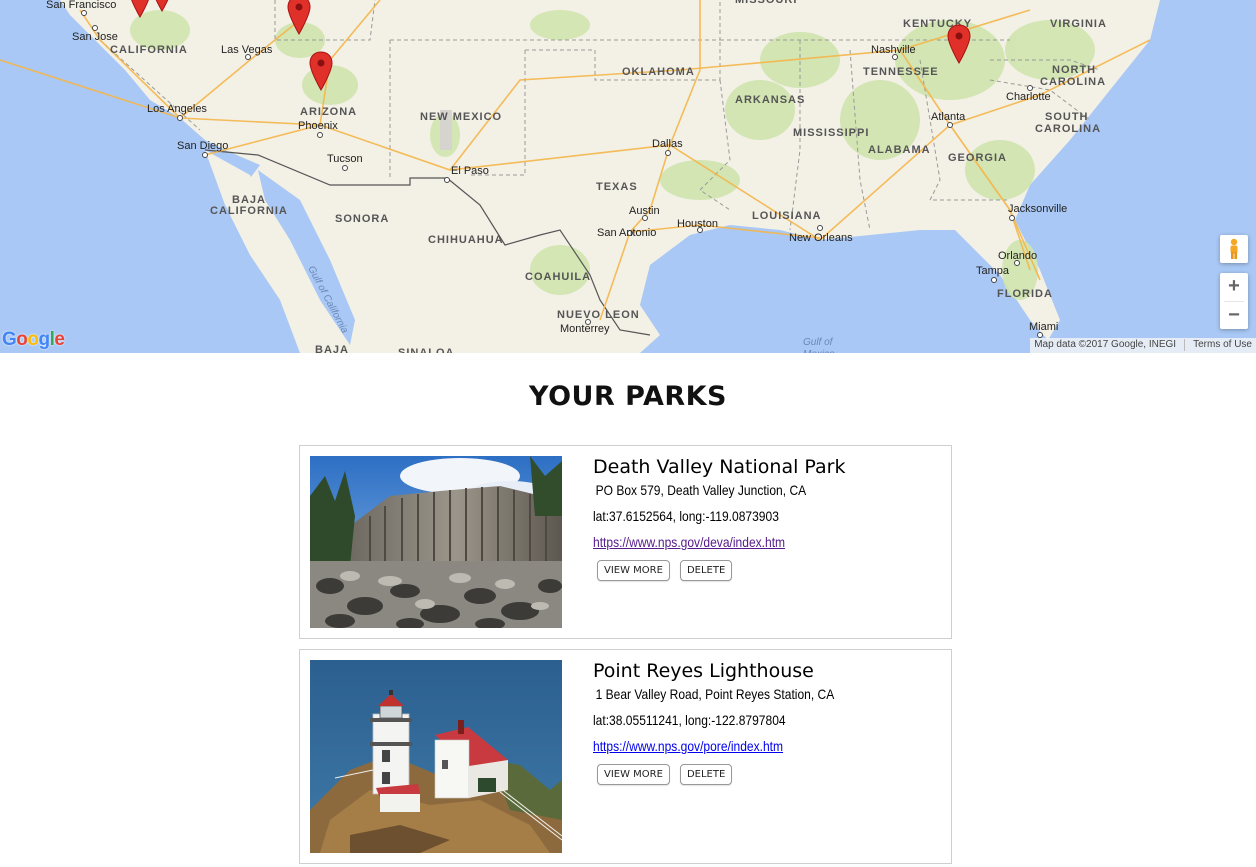 This screenshot has width=1256, height=867. Describe the element at coordinates (821, 238) in the screenshot. I see `svg-text: New Orleans` at that location.